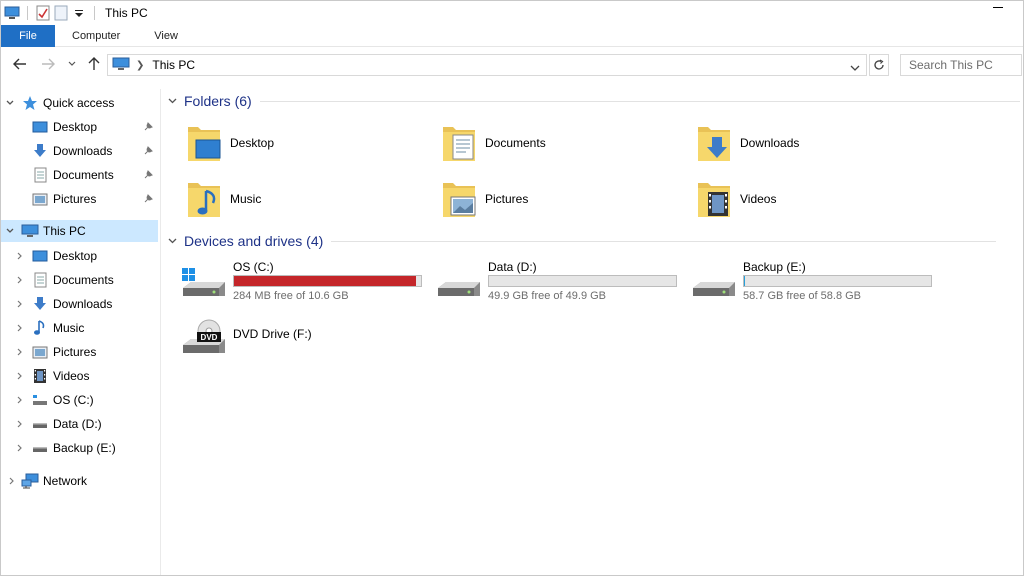 The image size is (1024, 576). Describe the element at coordinates (94, 151) in the screenshot. I see `nav-quick-downloads: Downloads` at that location.